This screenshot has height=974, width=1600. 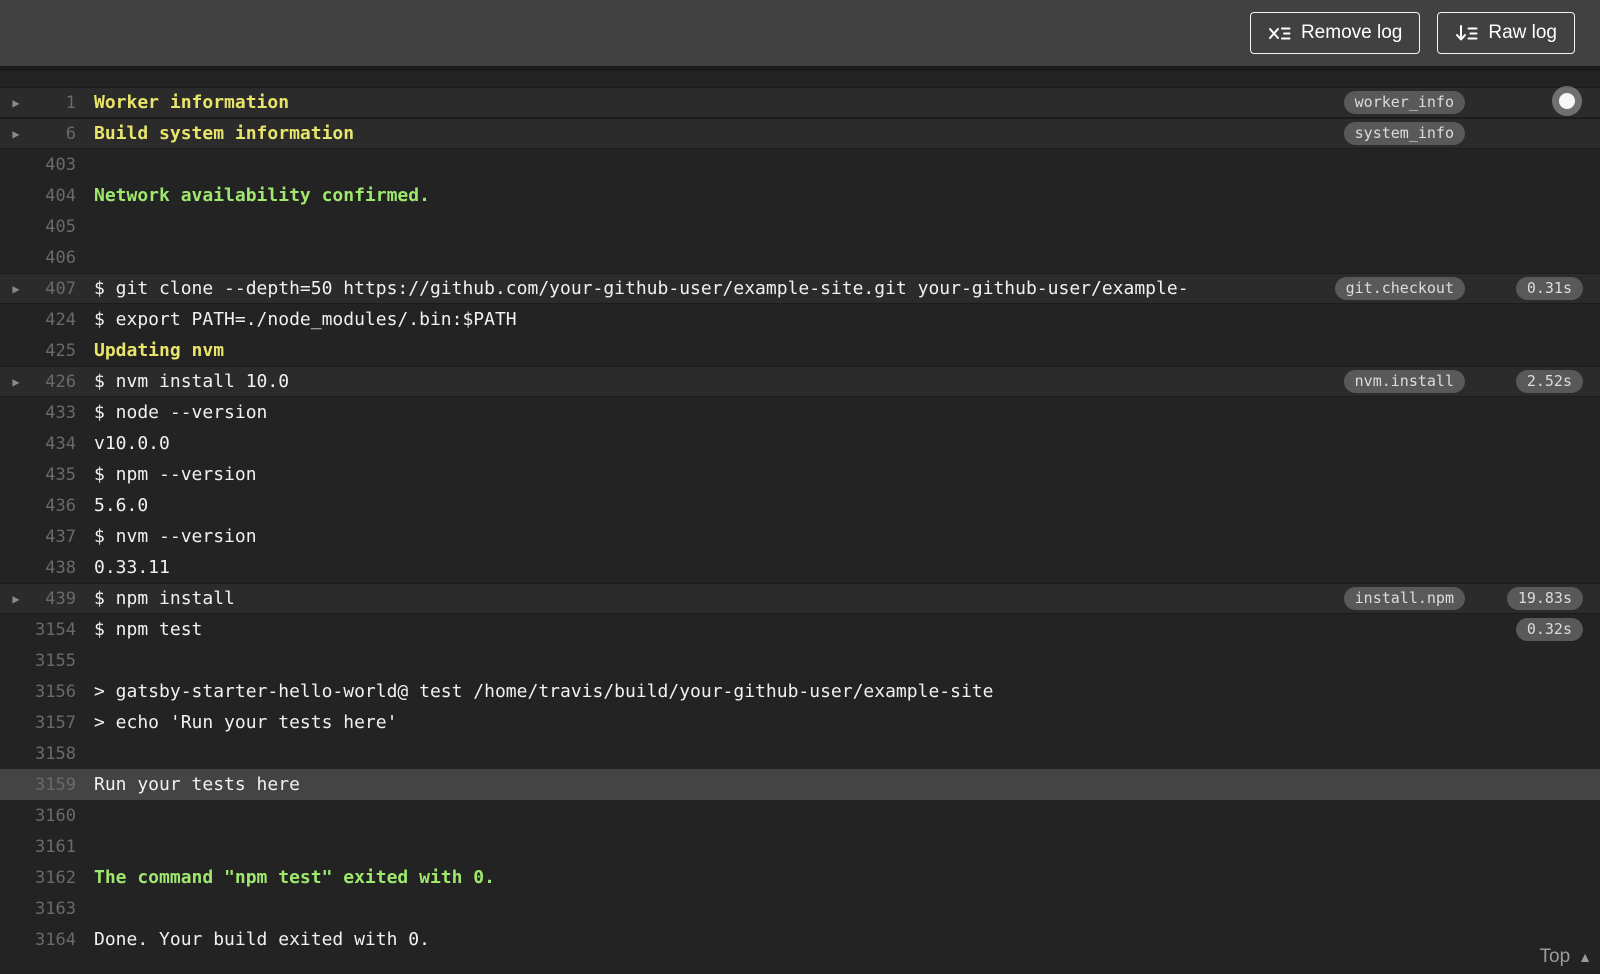 What do you see at coordinates (1471, 598) in the screenshot?
I see `log-line-badges: install.npm 19.83s` at bounding box center [1471, 598].